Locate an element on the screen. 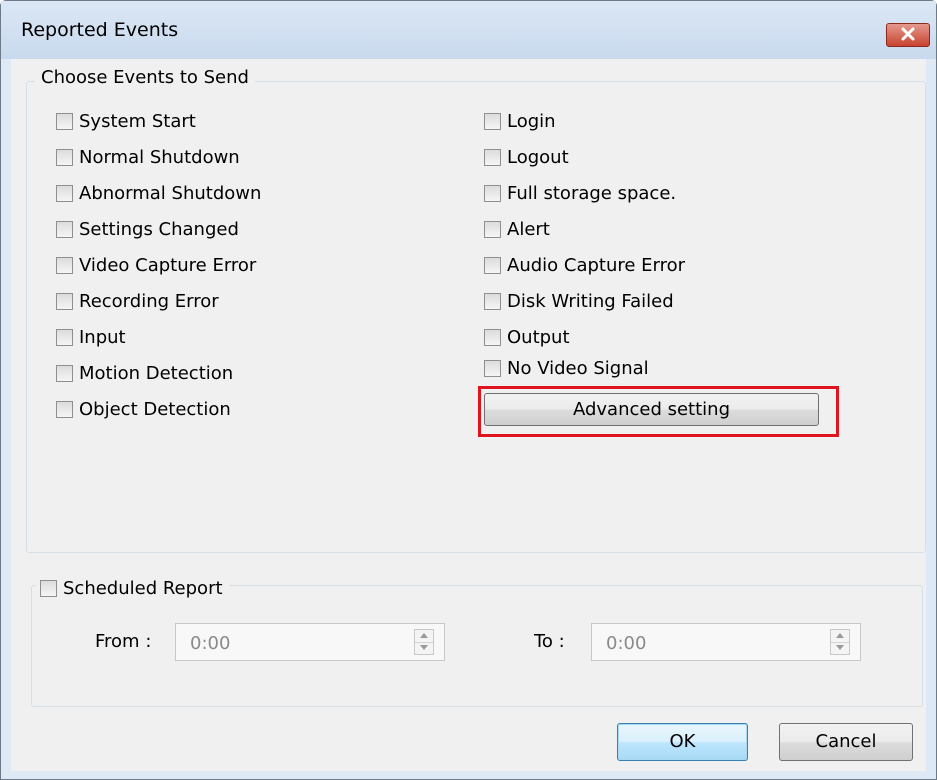 The height and width of the screenshot is (780, 937). checkbox-full-storage-space: Full storage space. is located at coordinates (580, 193).